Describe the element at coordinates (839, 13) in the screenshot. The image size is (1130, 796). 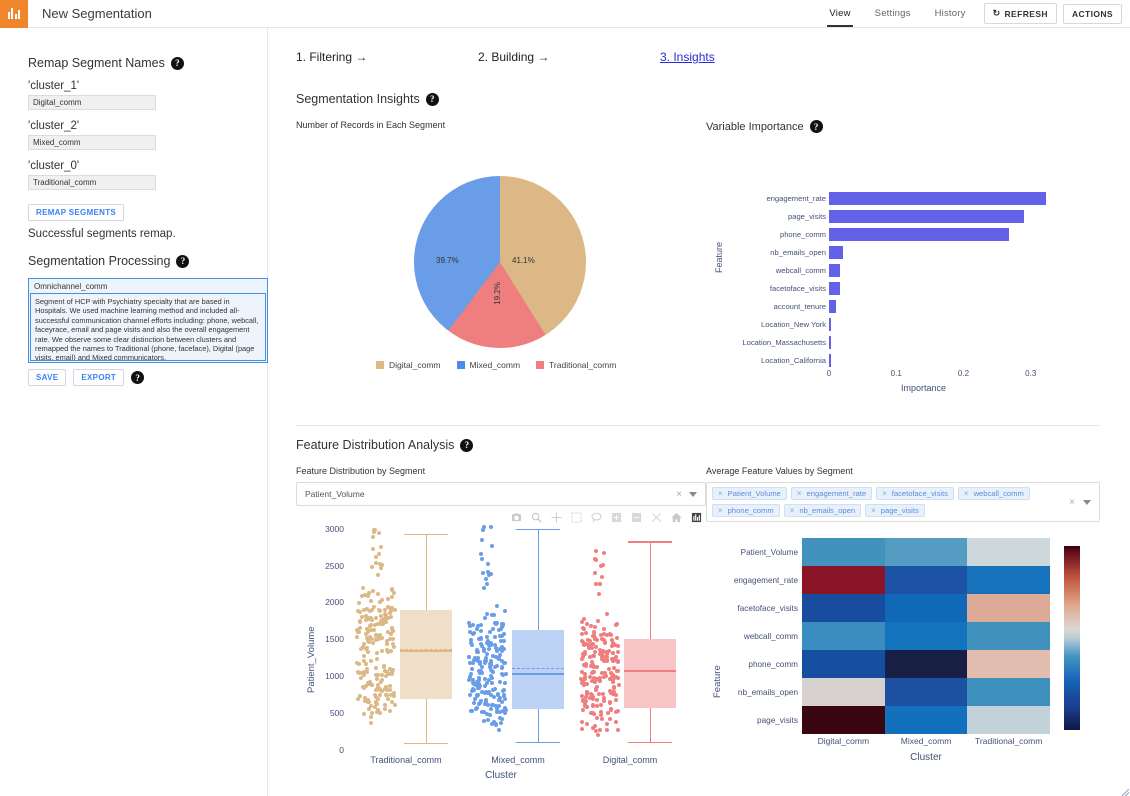
I see `tab-view: View` at that location.